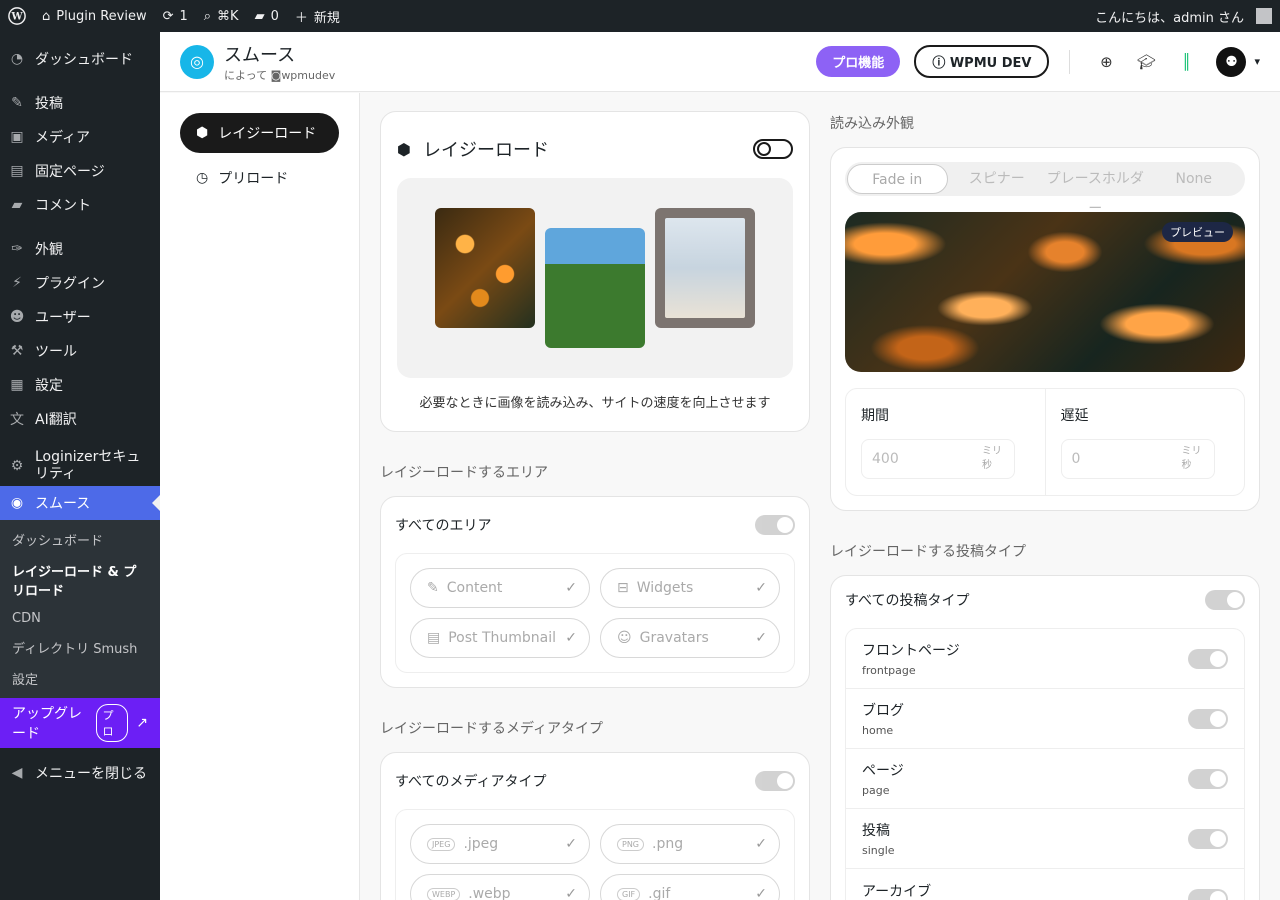 This screenshot has height=900, width=1280. What do you see at coordinates (500, 588) in the screenshot?
I see `area-chip-content: ✎ Content ✓` at bounding box center [500, 588].